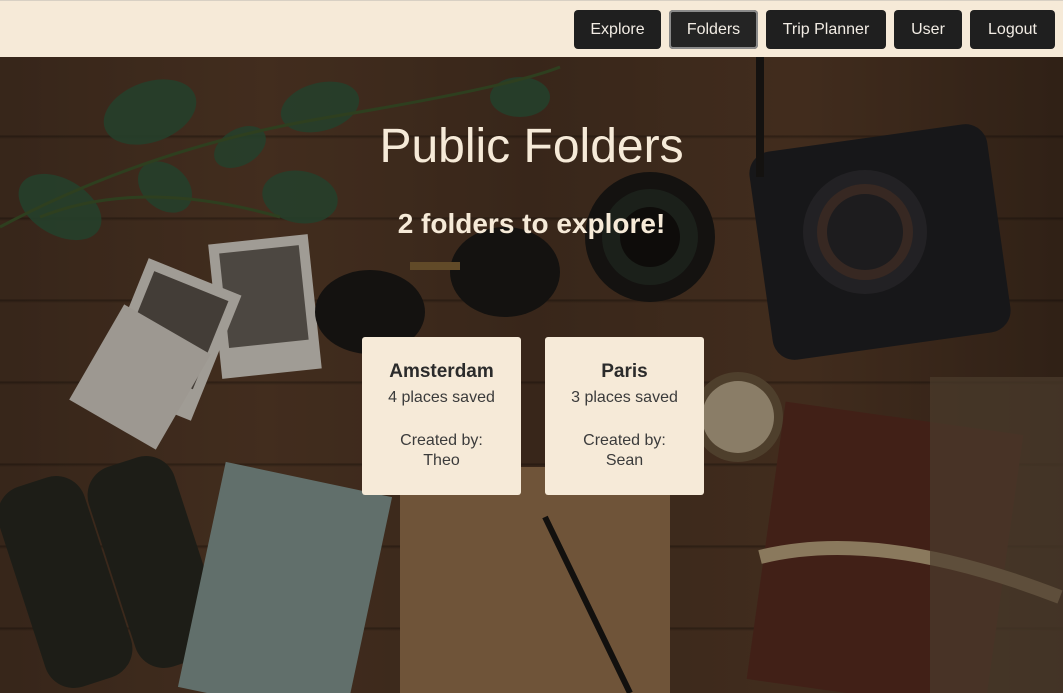 The width and height of the screenshot is (1063, 693). What do you see at coordinates (624, 416) in the screenshot?
I see `folder-card-paris: Paris 3 places saved Created by: Sean` at bounding box center [624, 416].